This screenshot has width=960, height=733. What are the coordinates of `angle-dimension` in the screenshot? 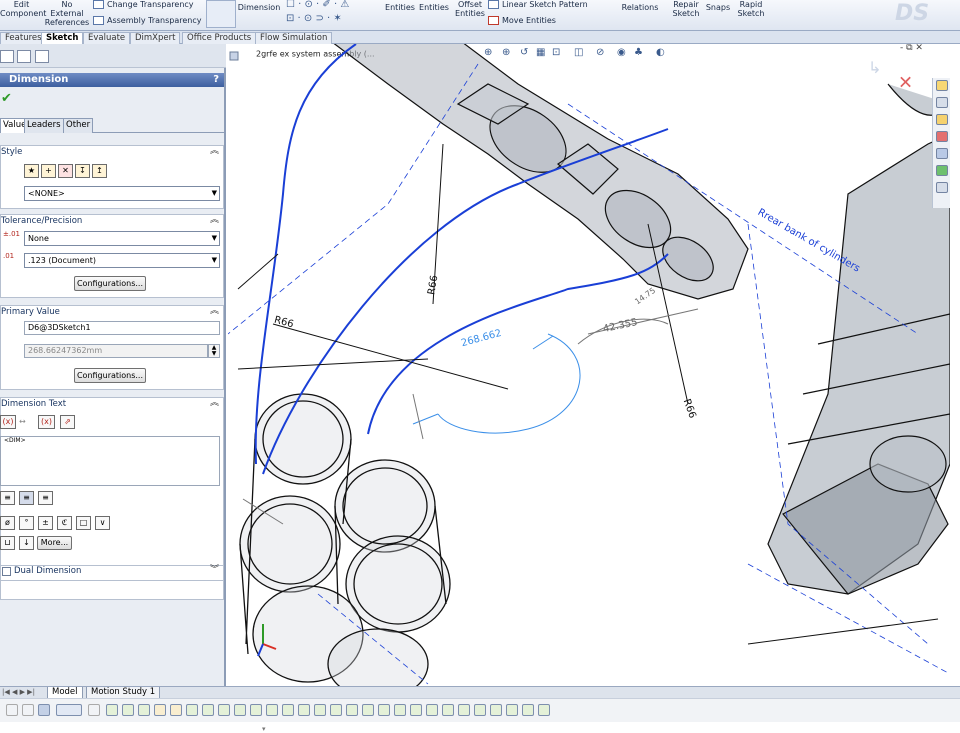 It's located at (496, 383).